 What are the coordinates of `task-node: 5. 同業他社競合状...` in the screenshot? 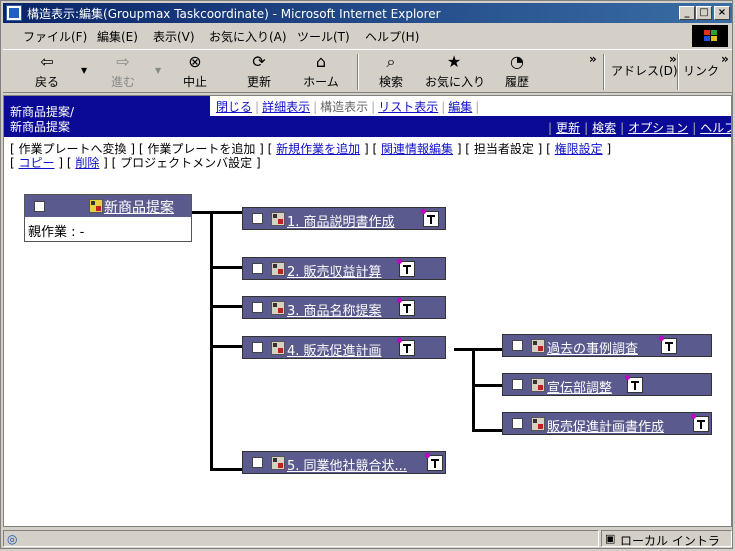 It's located at (344, 462).